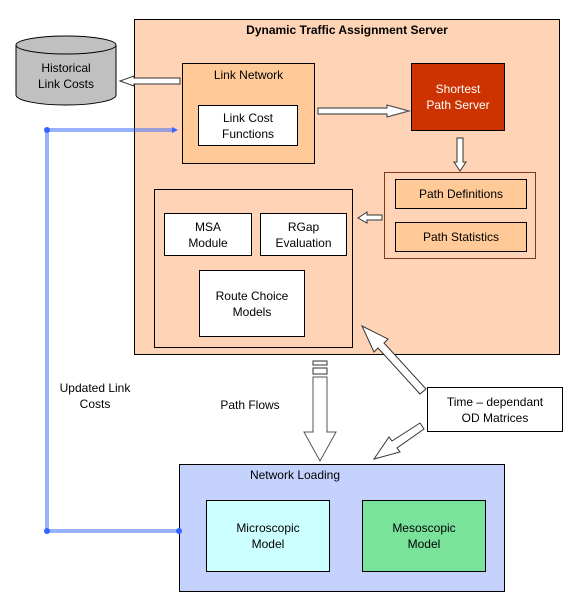 This screenshot has width=579, height=614. What do you see at coordinates (393, 359) in the screenshot?
I see `arrow-od-to-assignment` at bounding box center [393, 359].